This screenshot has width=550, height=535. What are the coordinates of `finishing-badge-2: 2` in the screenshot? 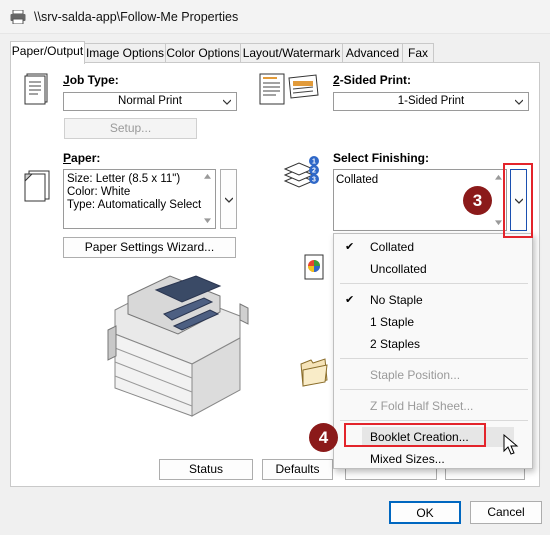 It's located at (314, 171).